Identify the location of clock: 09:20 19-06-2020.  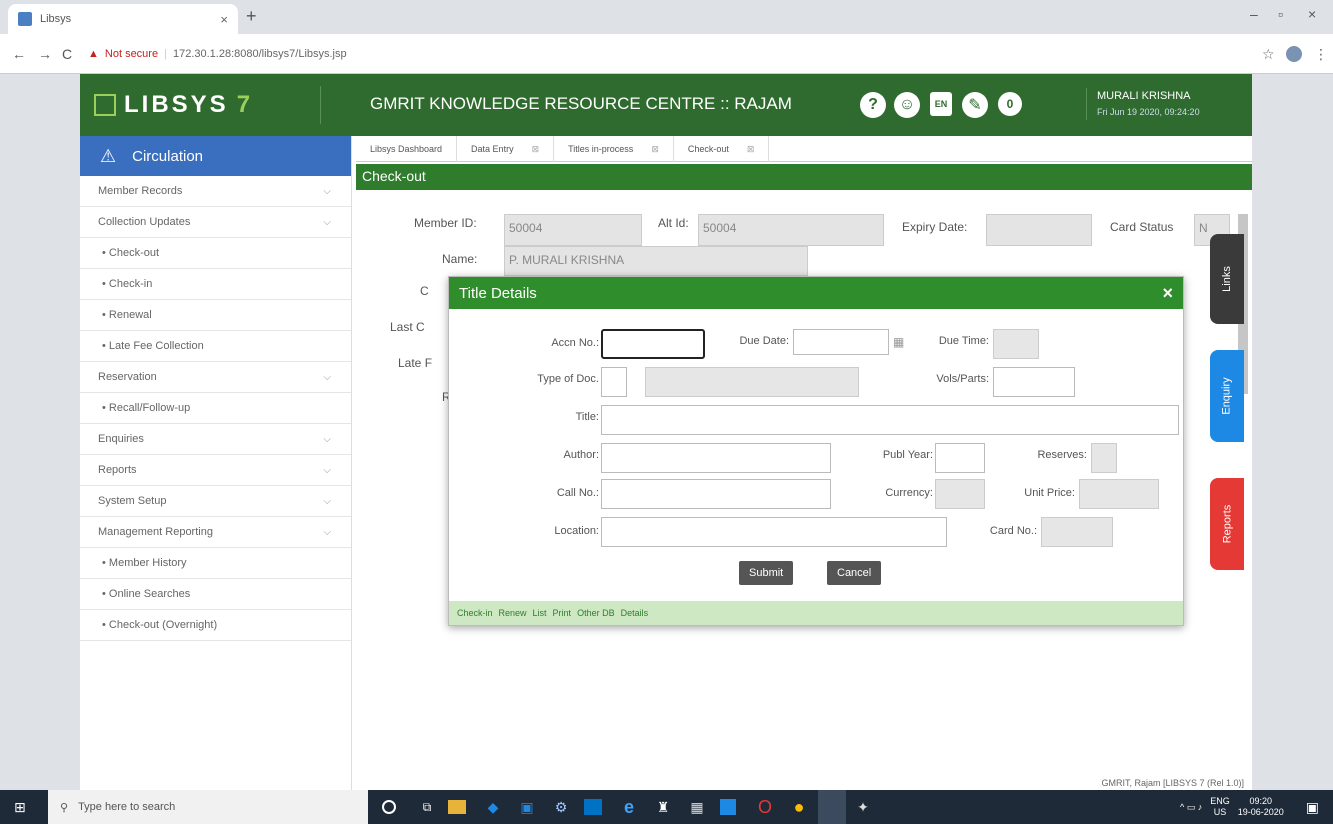
(1261, 807).